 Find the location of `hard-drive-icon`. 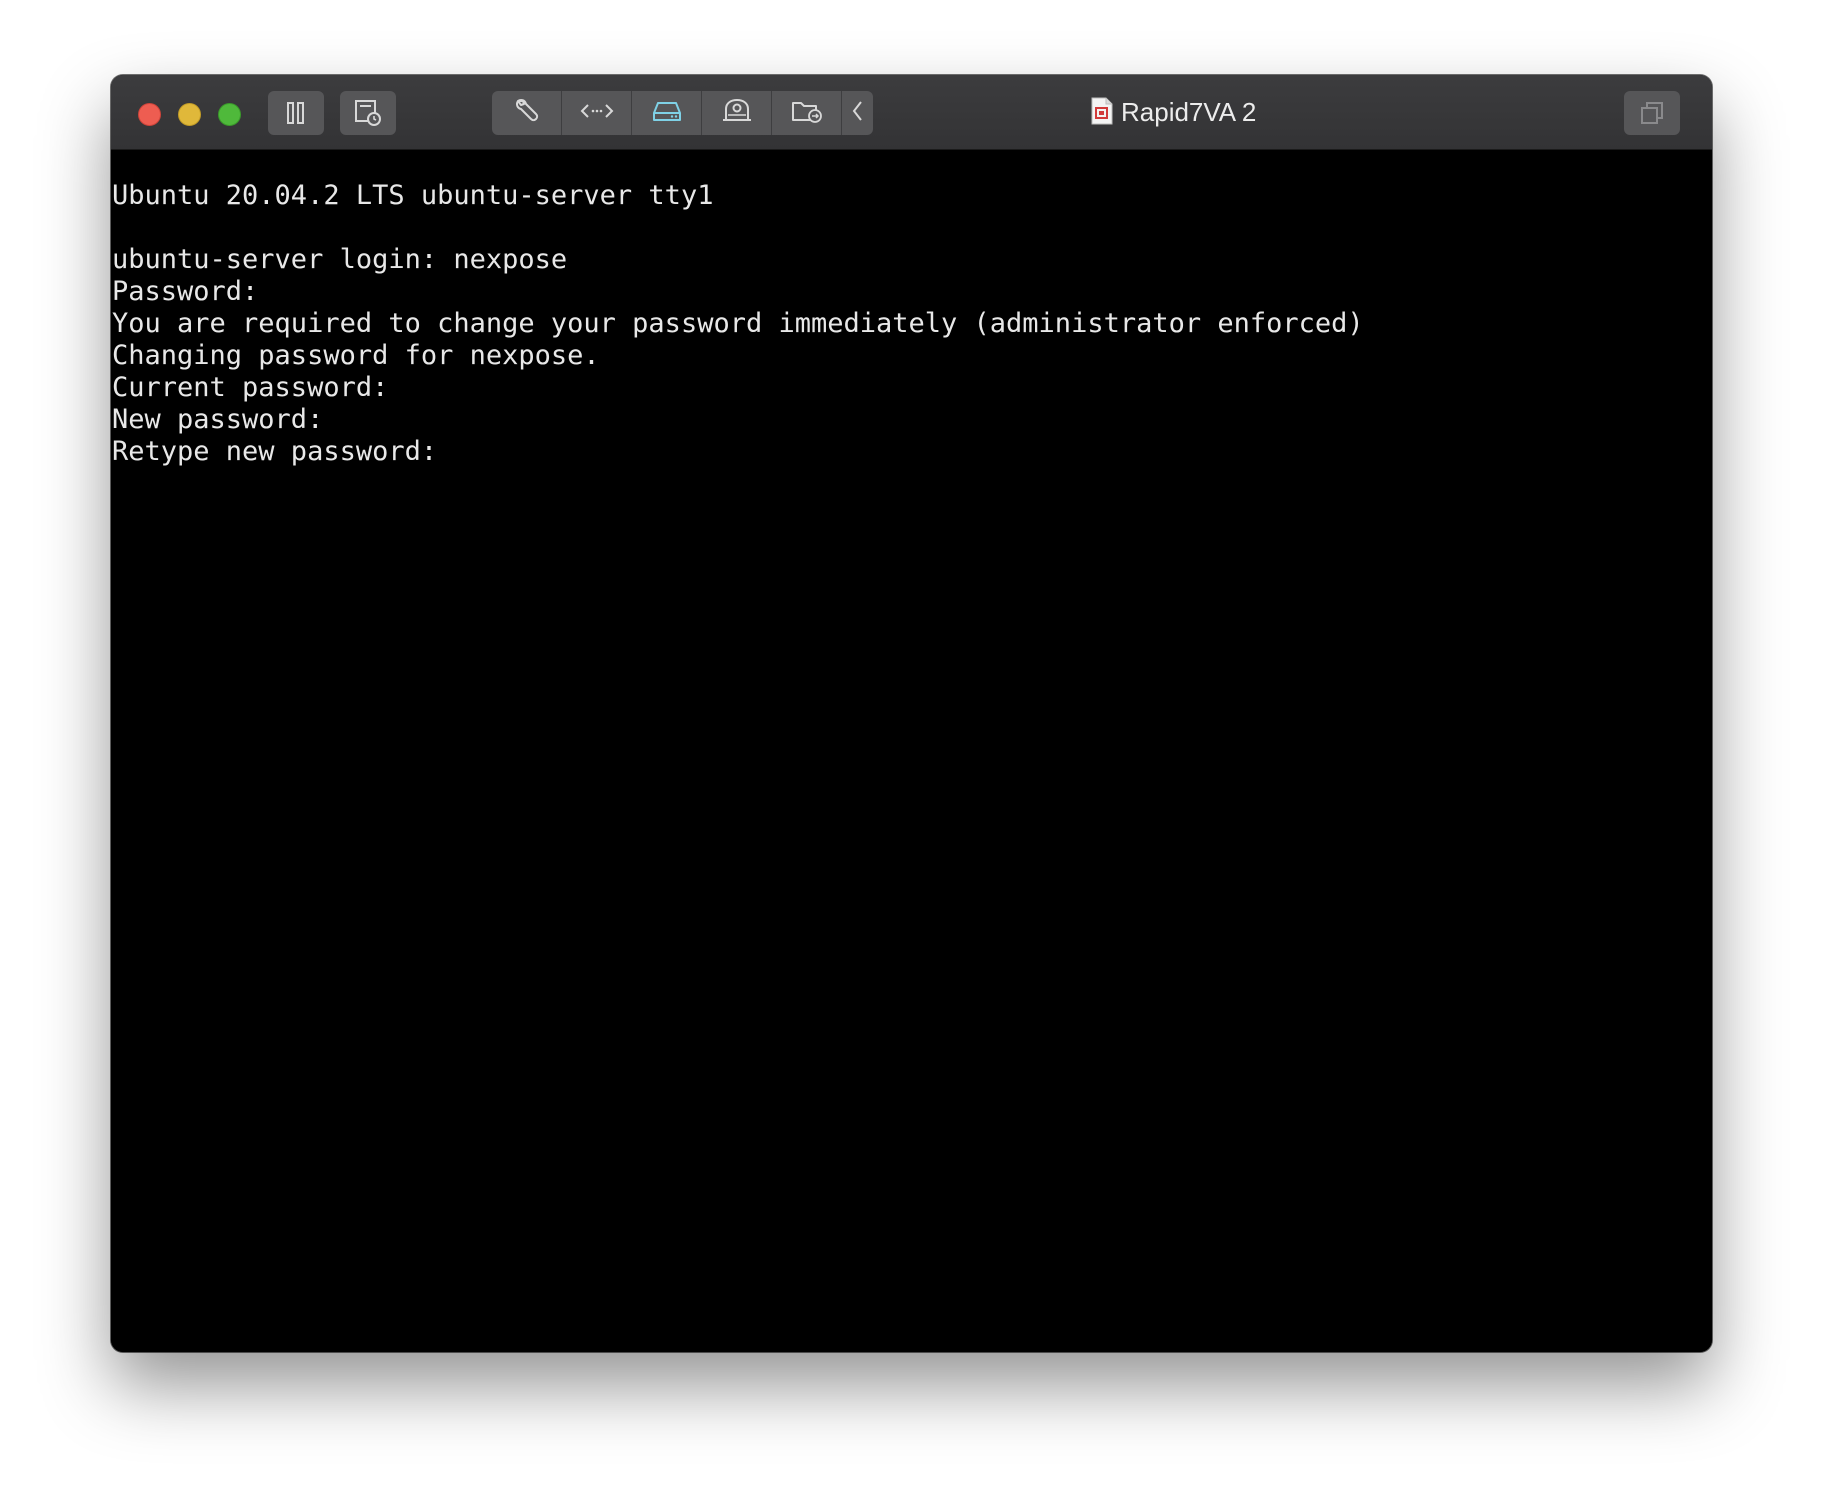

hard-drive-icon is located at coordinates (667, 113).